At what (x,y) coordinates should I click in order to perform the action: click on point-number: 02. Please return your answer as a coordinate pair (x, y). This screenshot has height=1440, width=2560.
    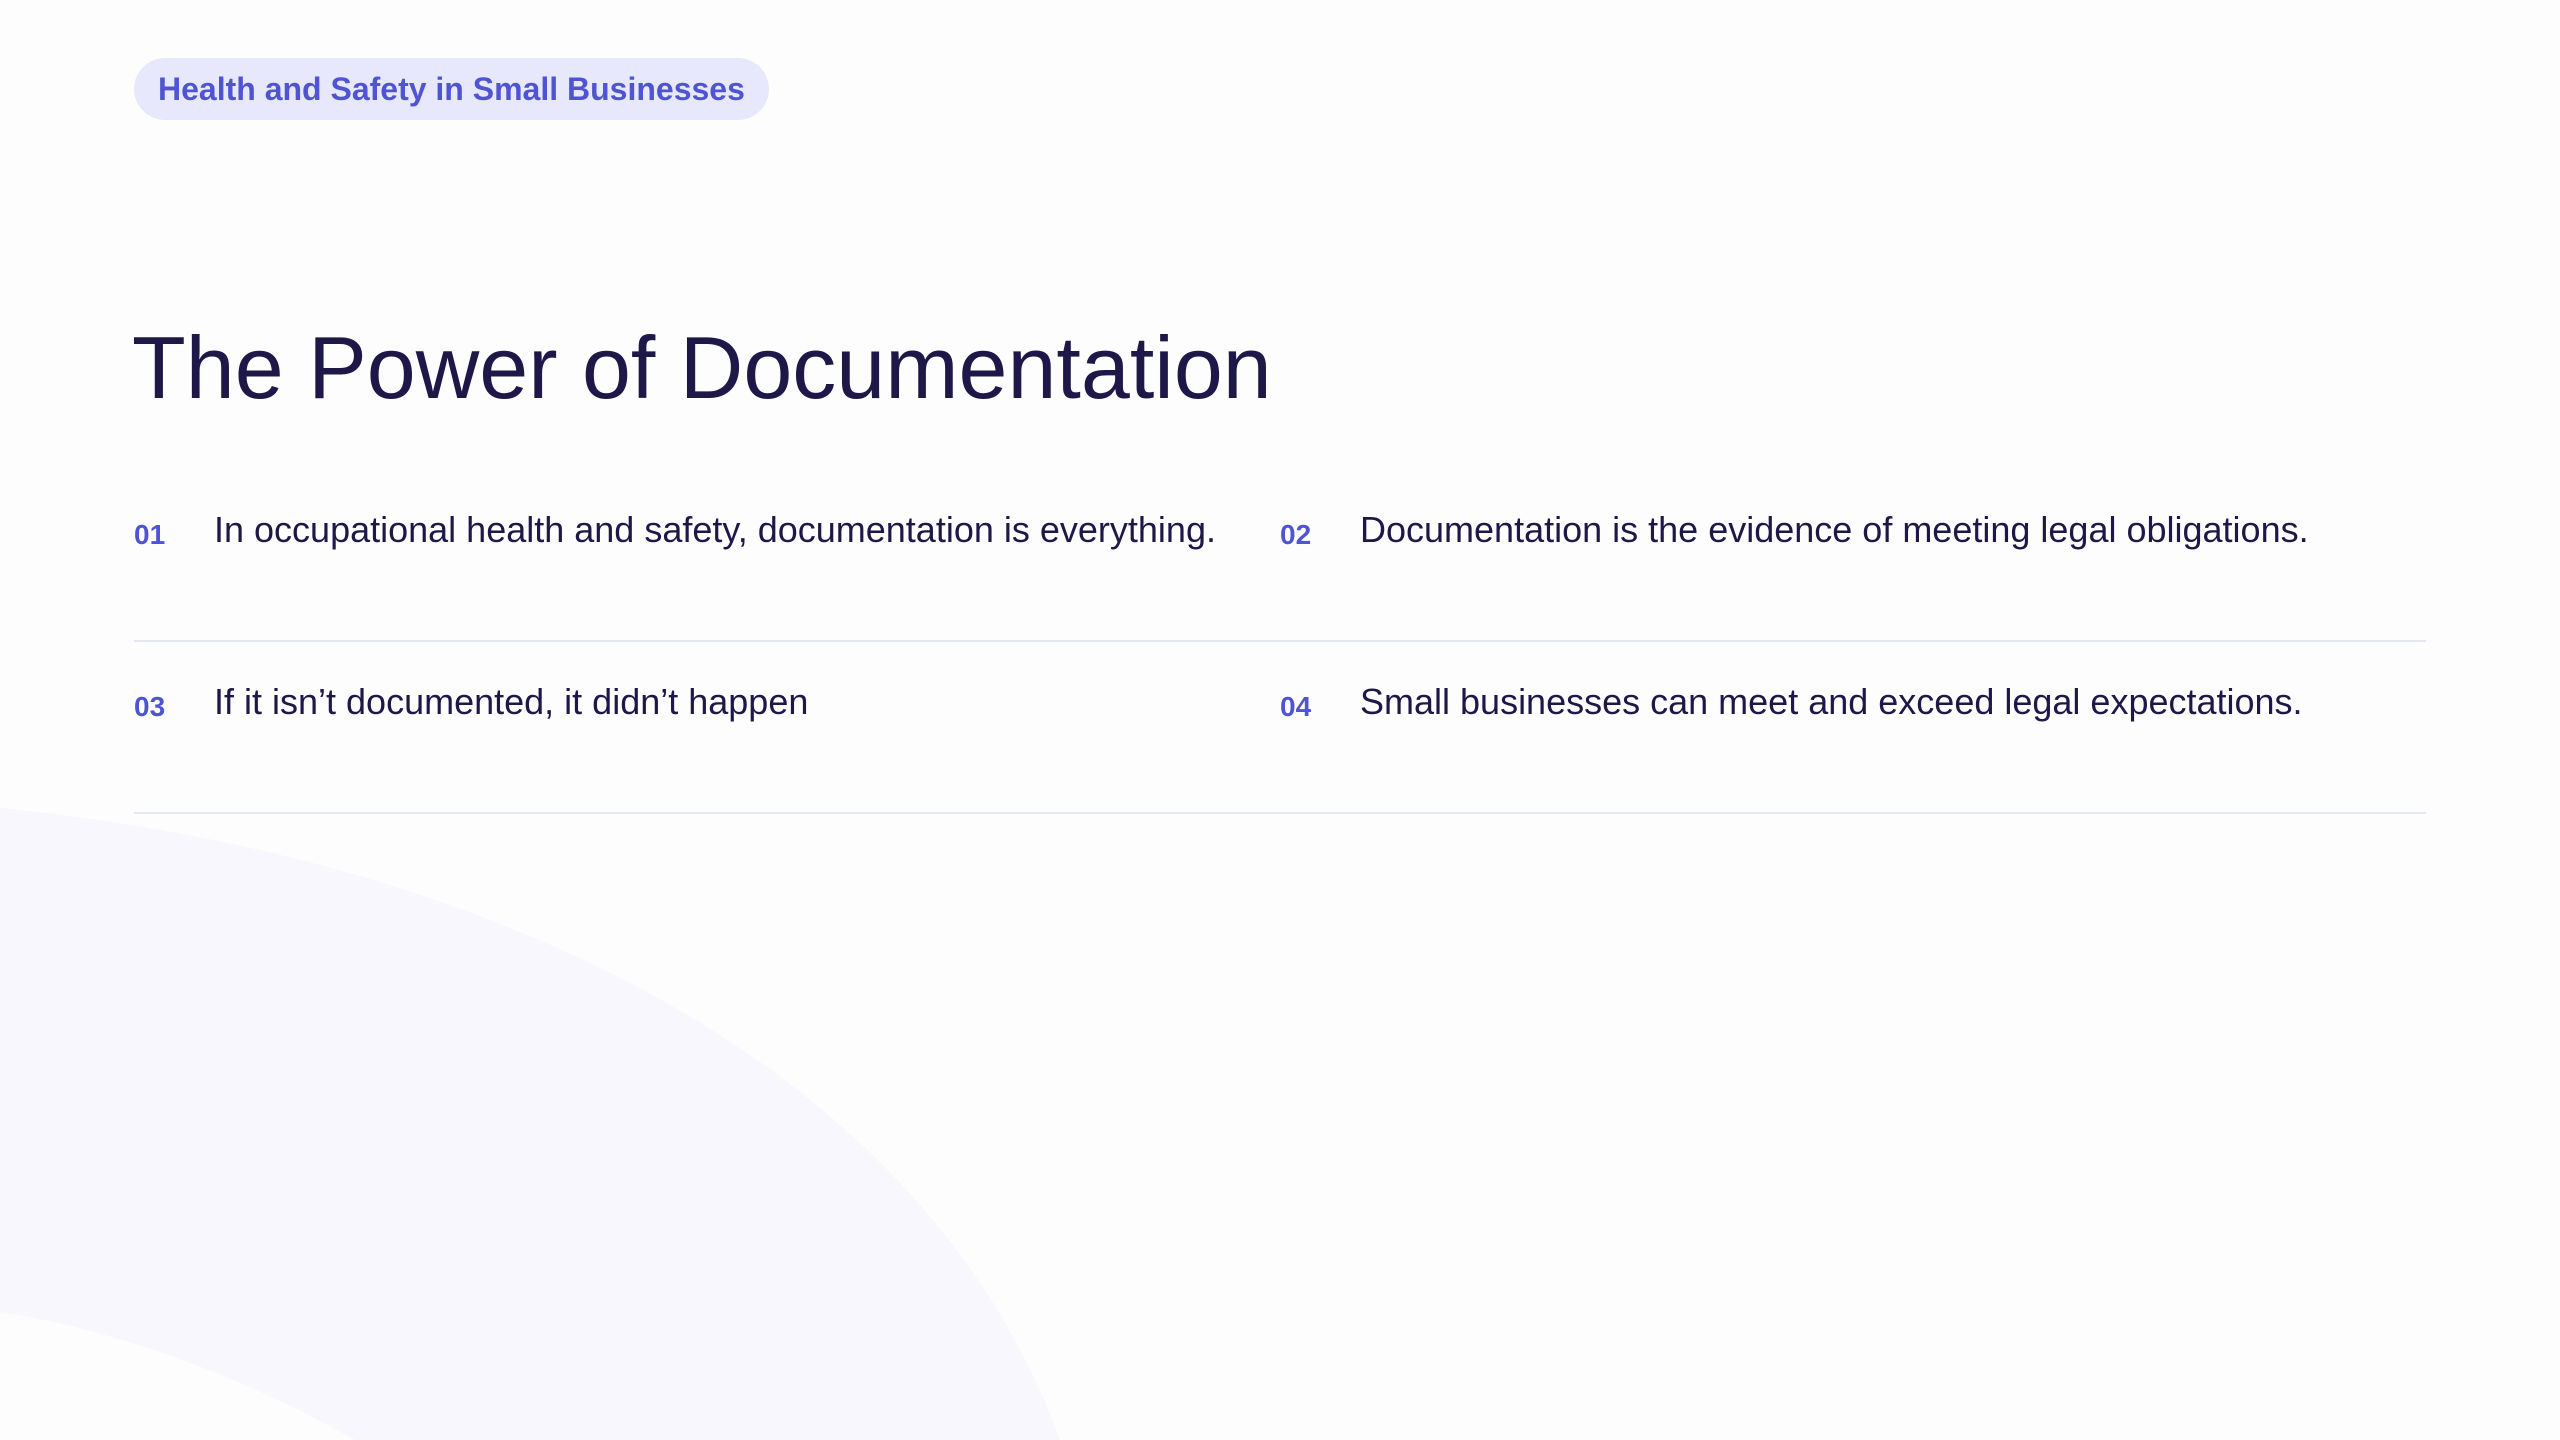
    Looking at the image, I should click on (1296, 534).